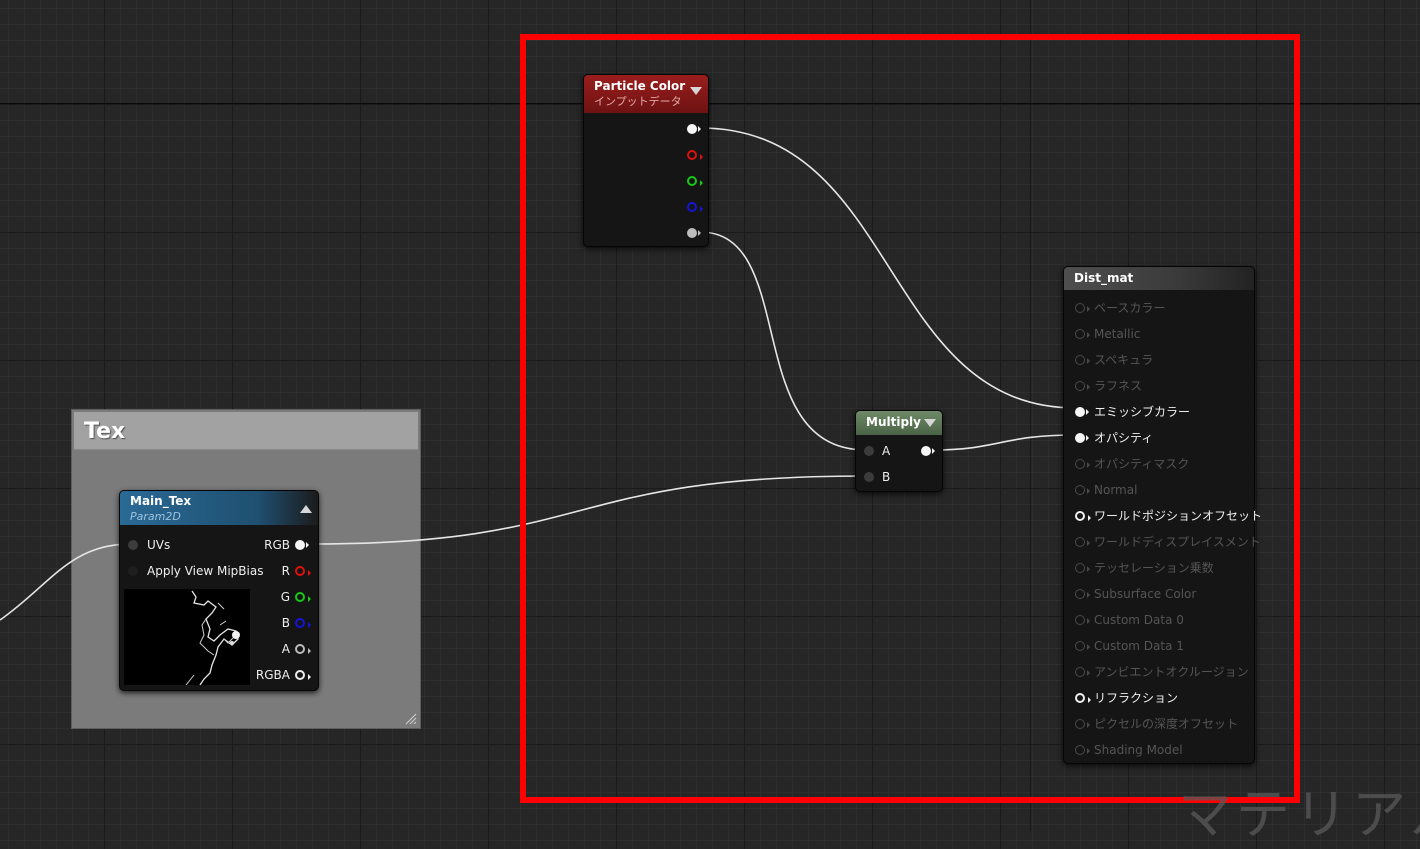 The height and width of the screenshot is (849, 1420). I want to click on output-label-r: R, so click(285, 571).